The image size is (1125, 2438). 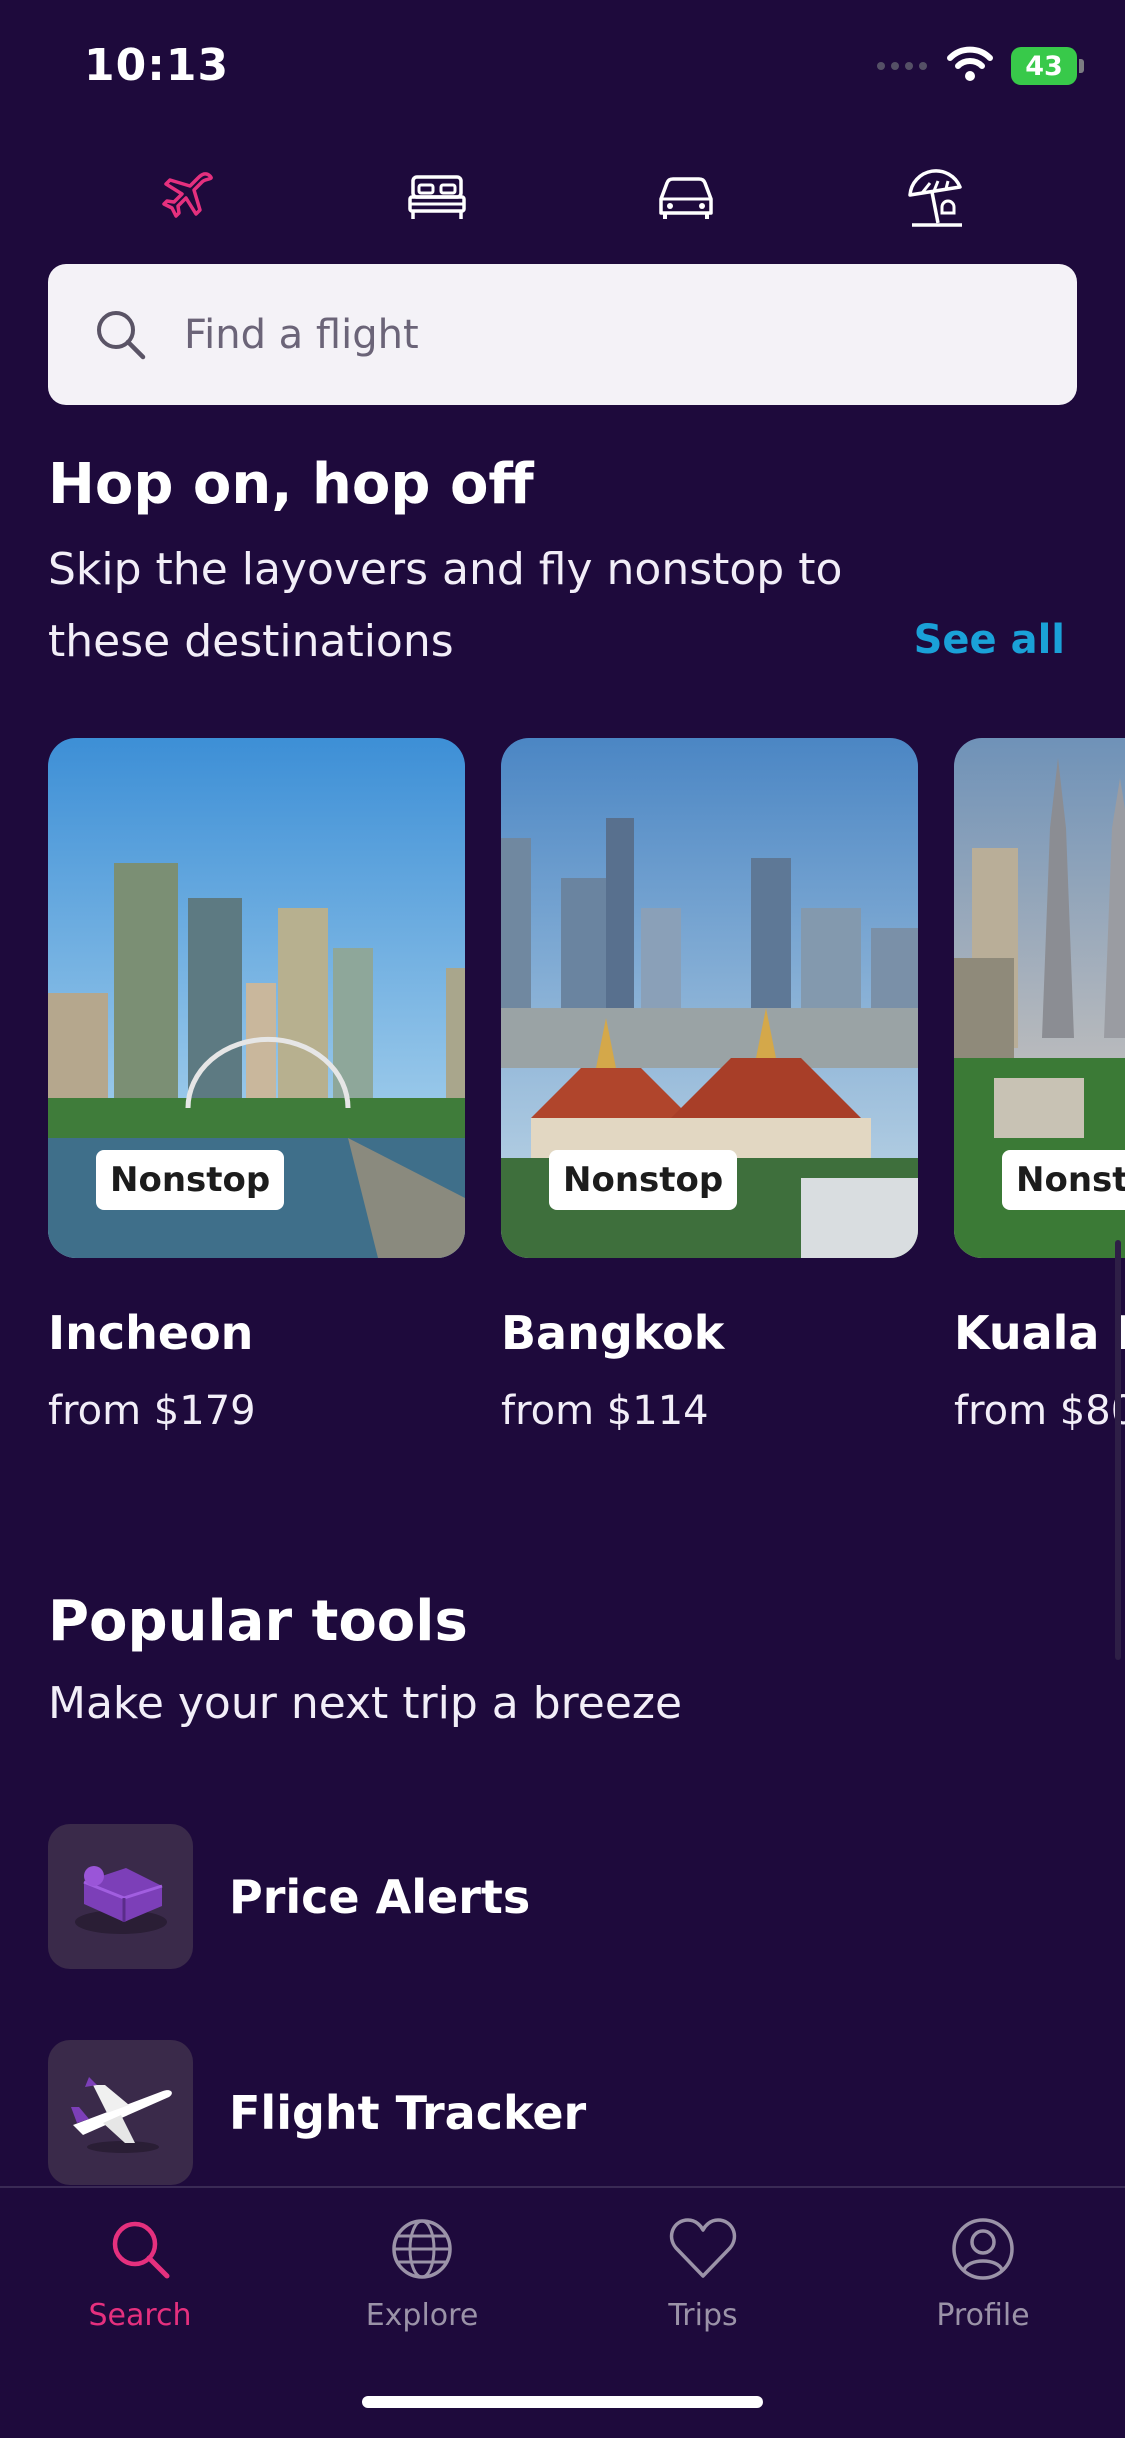 I want to click on tool-label: Flight Tracker, so click(x=408, y=2112).